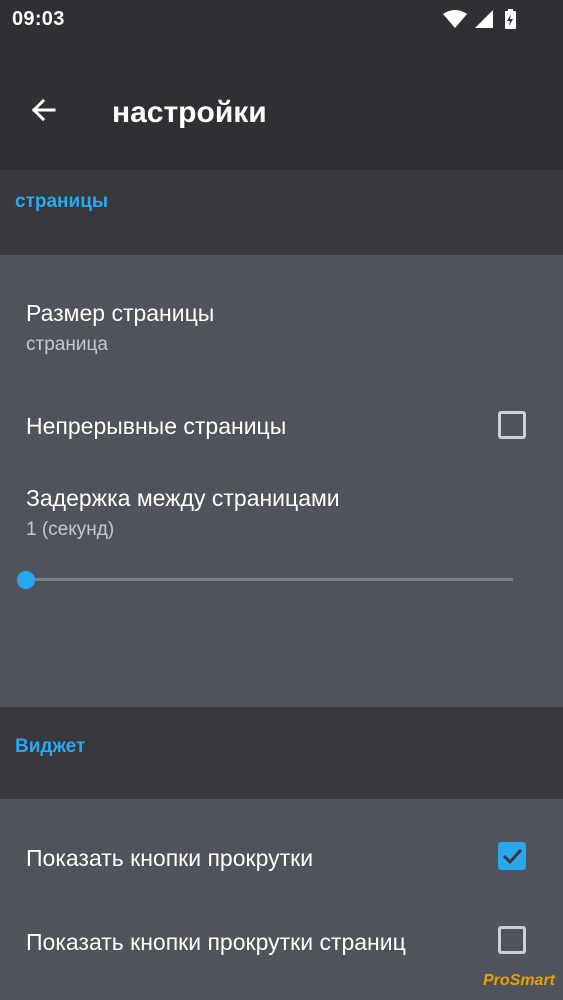 The image size is (563, 1000). What do you see at coordinates (67, 344) in the screenshot?
I see `pref-page-size-summary: страница` at bounding box center [67, 344].